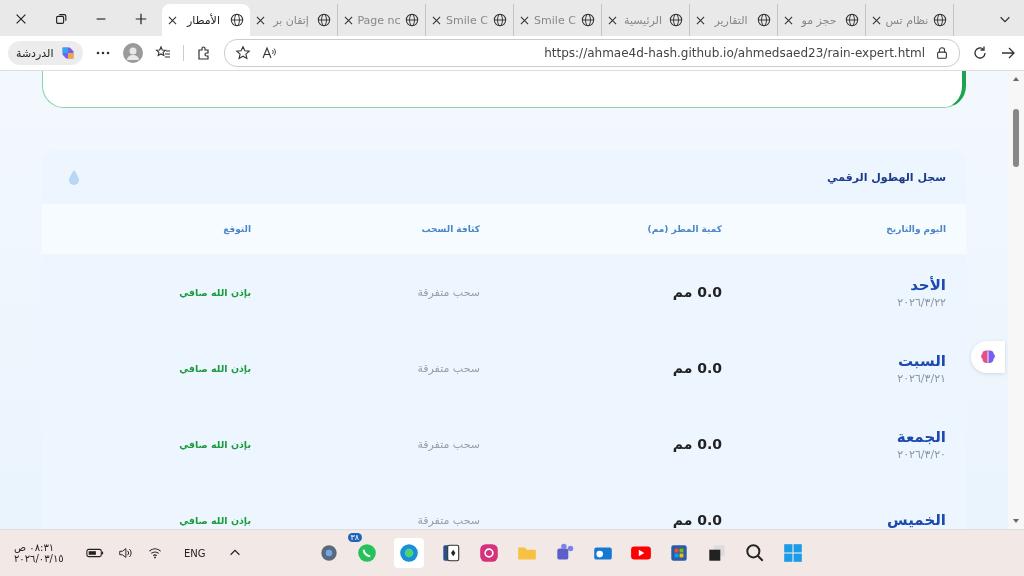 The width and height of the screenshot is (1024, 576). Describe the element at coordinates (591, 53) in the screenshot. I see `address-field: https://ahmae4d-hash.github.io/ahmedsaed23/rain-expert.html` at that location.